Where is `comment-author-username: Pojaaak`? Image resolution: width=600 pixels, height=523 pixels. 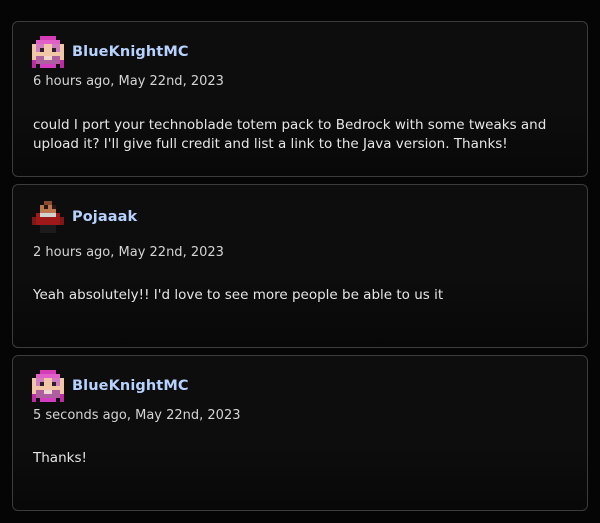 comment-author-username: Pojaaak is located at coordinates (104, 217).